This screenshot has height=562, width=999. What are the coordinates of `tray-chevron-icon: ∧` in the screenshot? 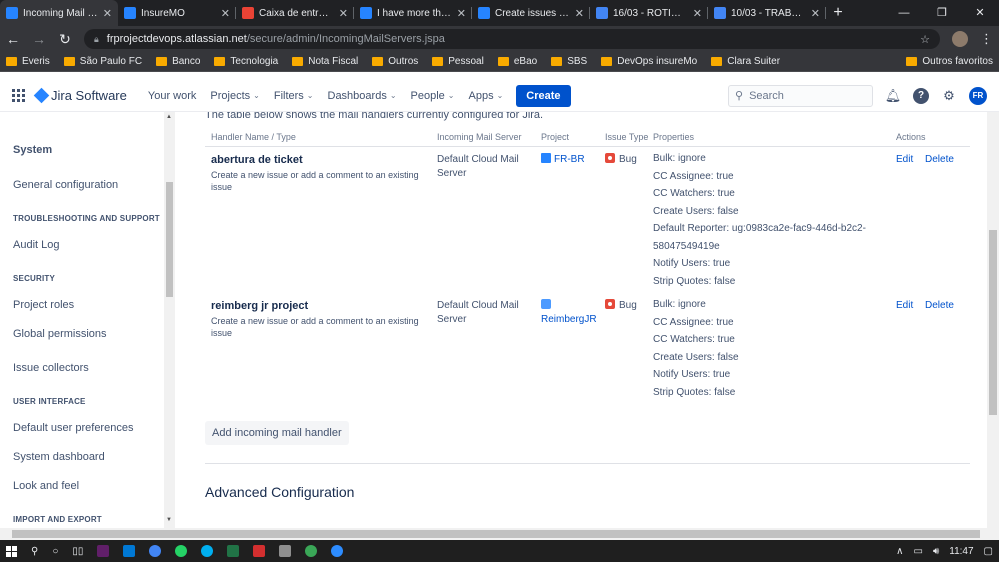 It's located at (899, 551).